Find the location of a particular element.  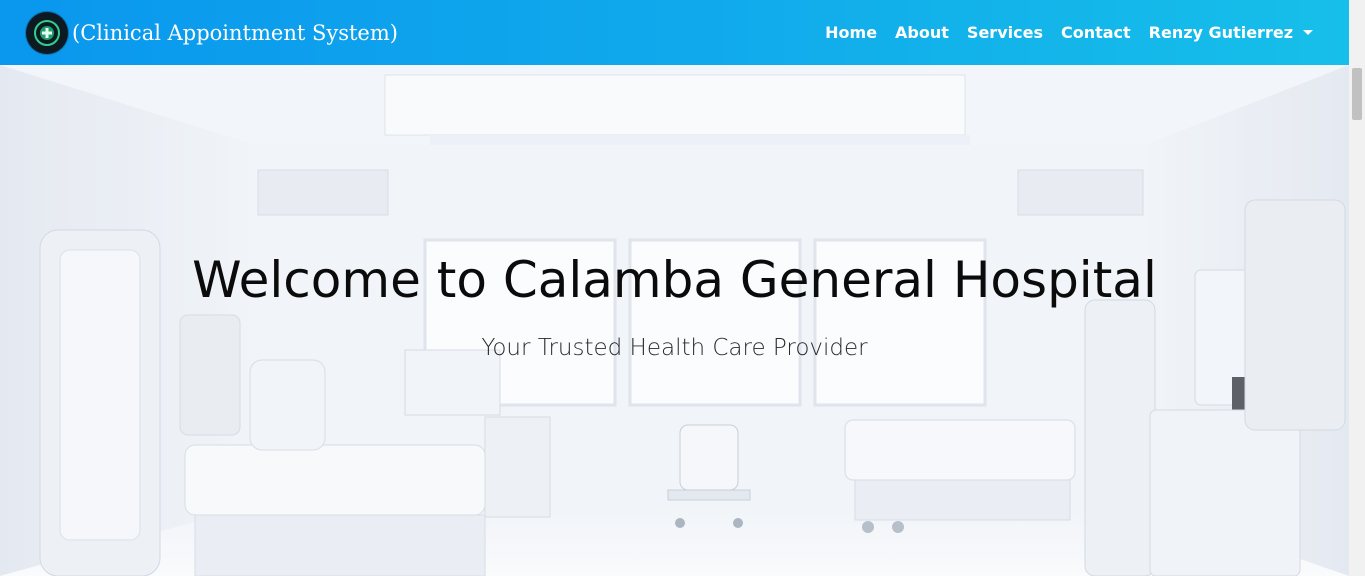

user-name: Renzy Gutierrez is located at coordinates (1220, 32).